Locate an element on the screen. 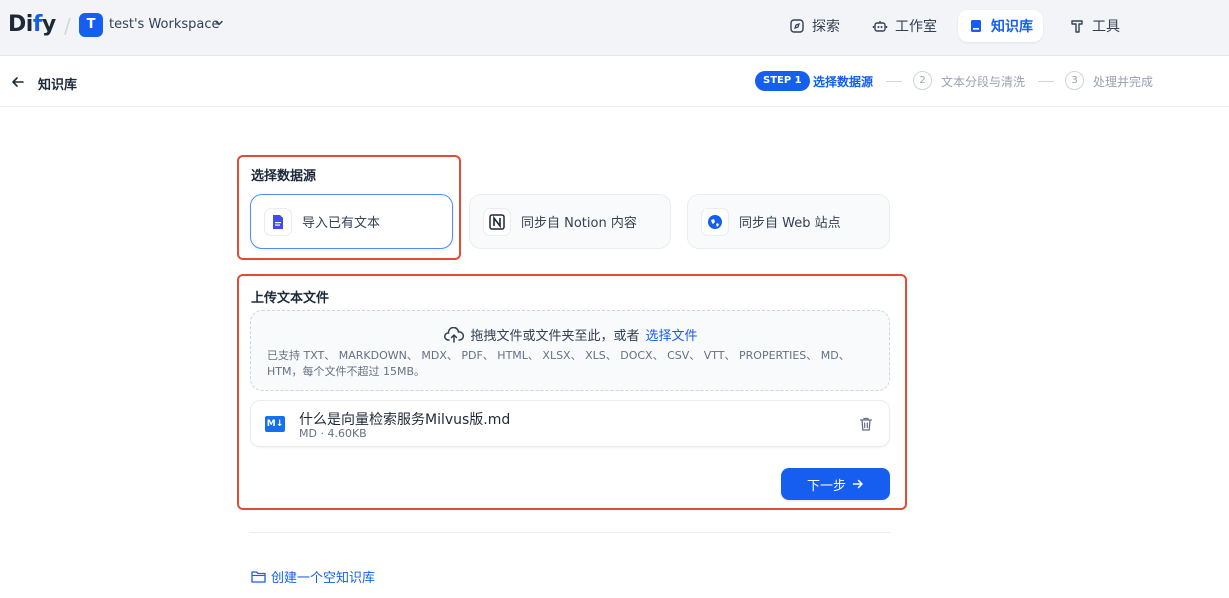 The width and height of the screenshot is (1229, 598). markdown-file-icon: M↓ is located at coordinates (275, 424).